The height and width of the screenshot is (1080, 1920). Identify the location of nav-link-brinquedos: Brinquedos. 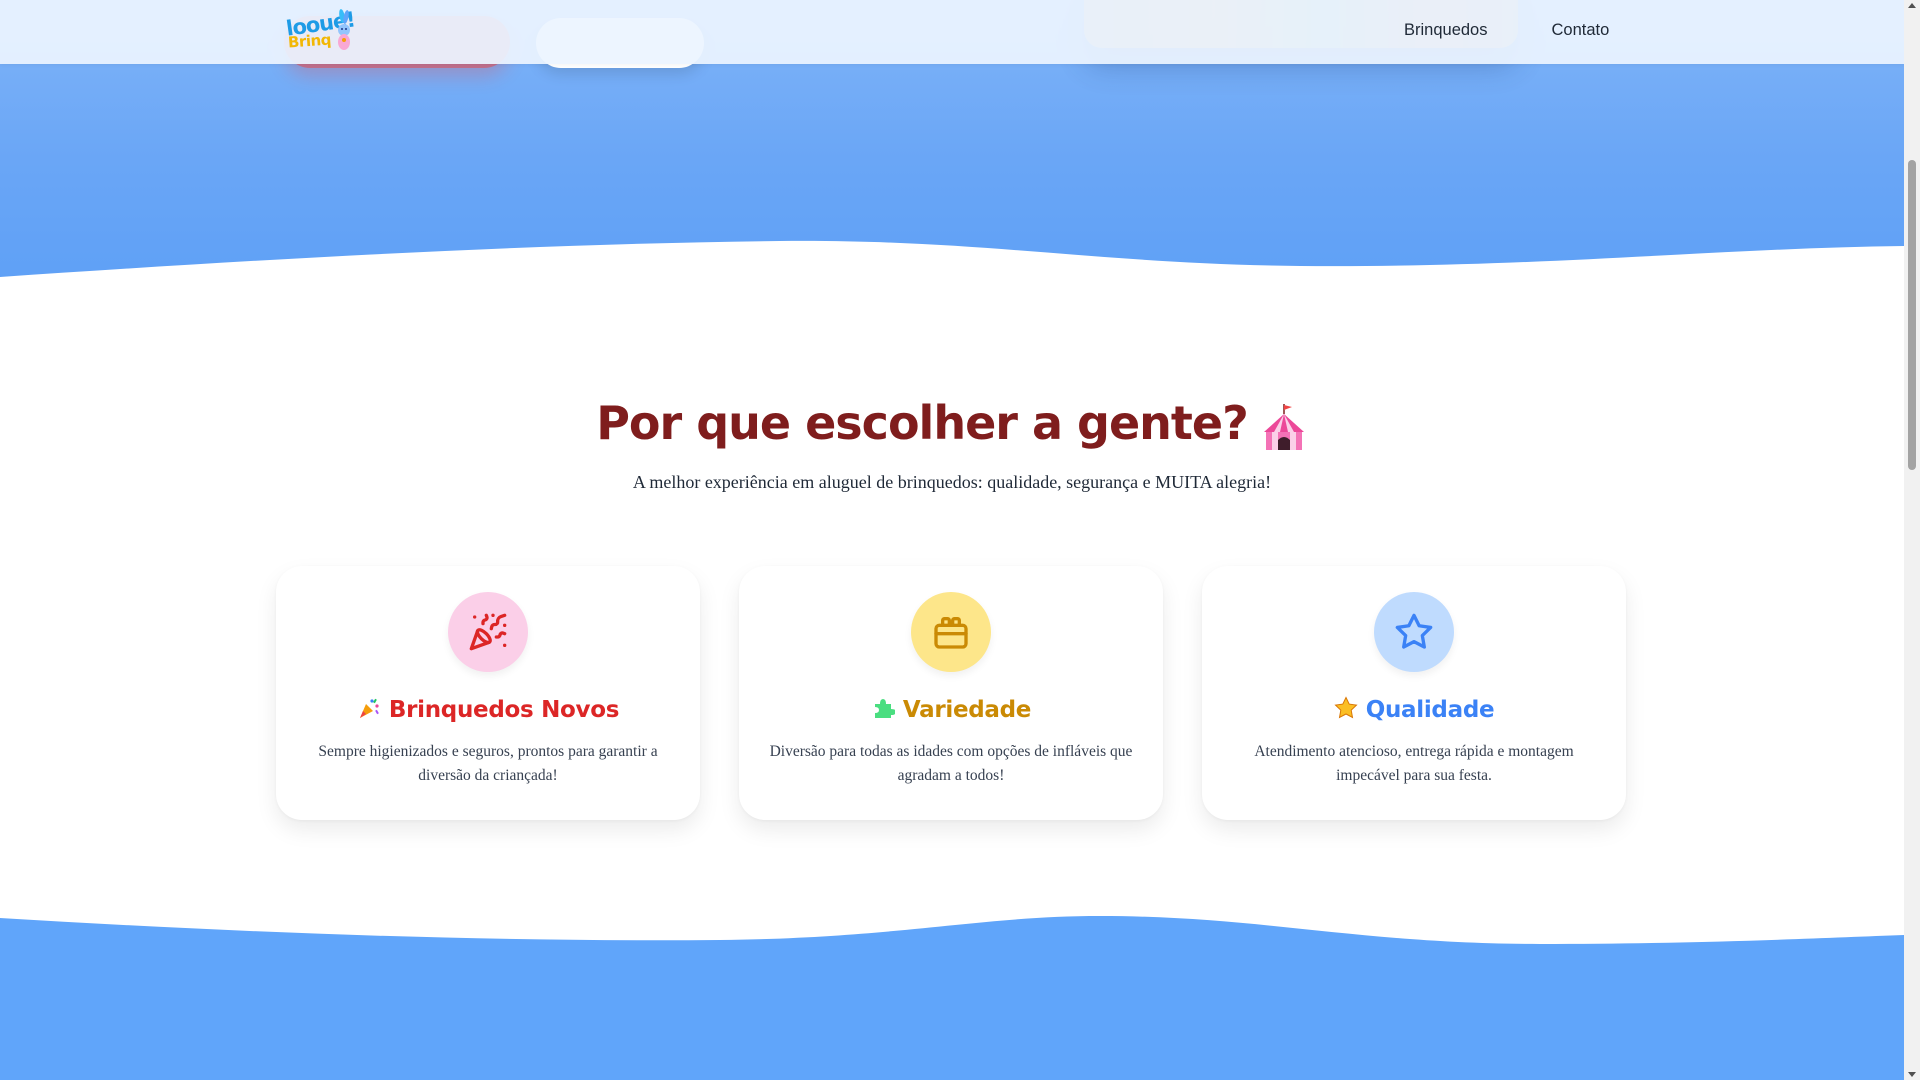
(1445, 30).